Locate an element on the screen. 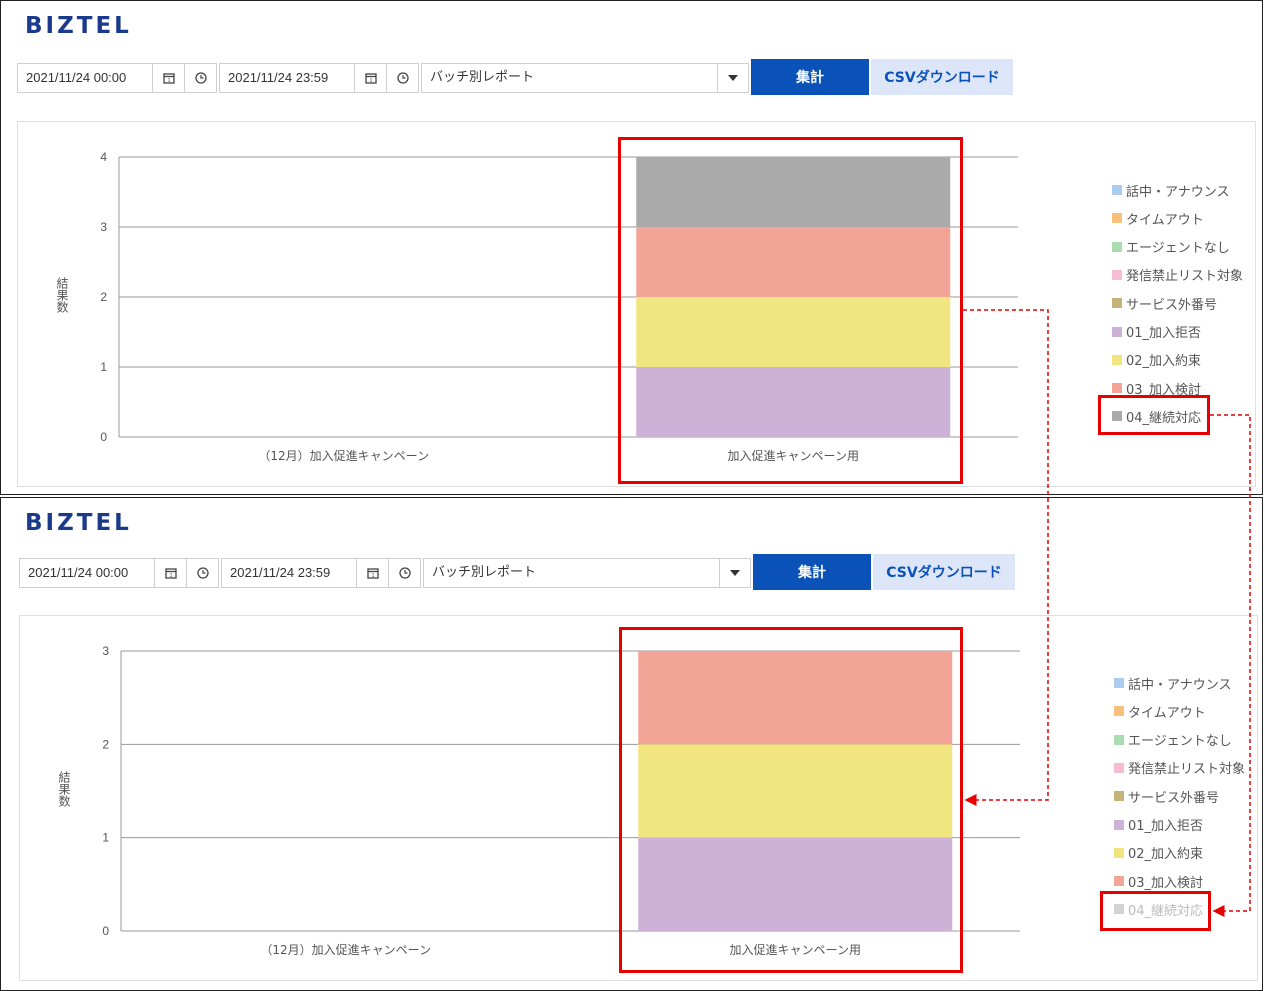 The width and height of the screenshot is (1265, 991). highlight-box-legend-after is located at coordinates (1155, 911).